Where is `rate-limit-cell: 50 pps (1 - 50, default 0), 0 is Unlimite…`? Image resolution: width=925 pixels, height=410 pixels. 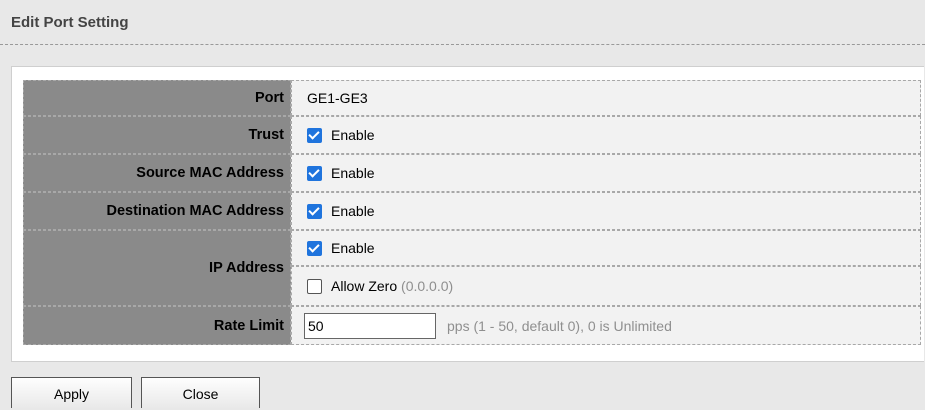
rate-limit-cell: 50 pps (1 - 50, default 0), 0 is Unlimite… is located at coordinates (606, 325).